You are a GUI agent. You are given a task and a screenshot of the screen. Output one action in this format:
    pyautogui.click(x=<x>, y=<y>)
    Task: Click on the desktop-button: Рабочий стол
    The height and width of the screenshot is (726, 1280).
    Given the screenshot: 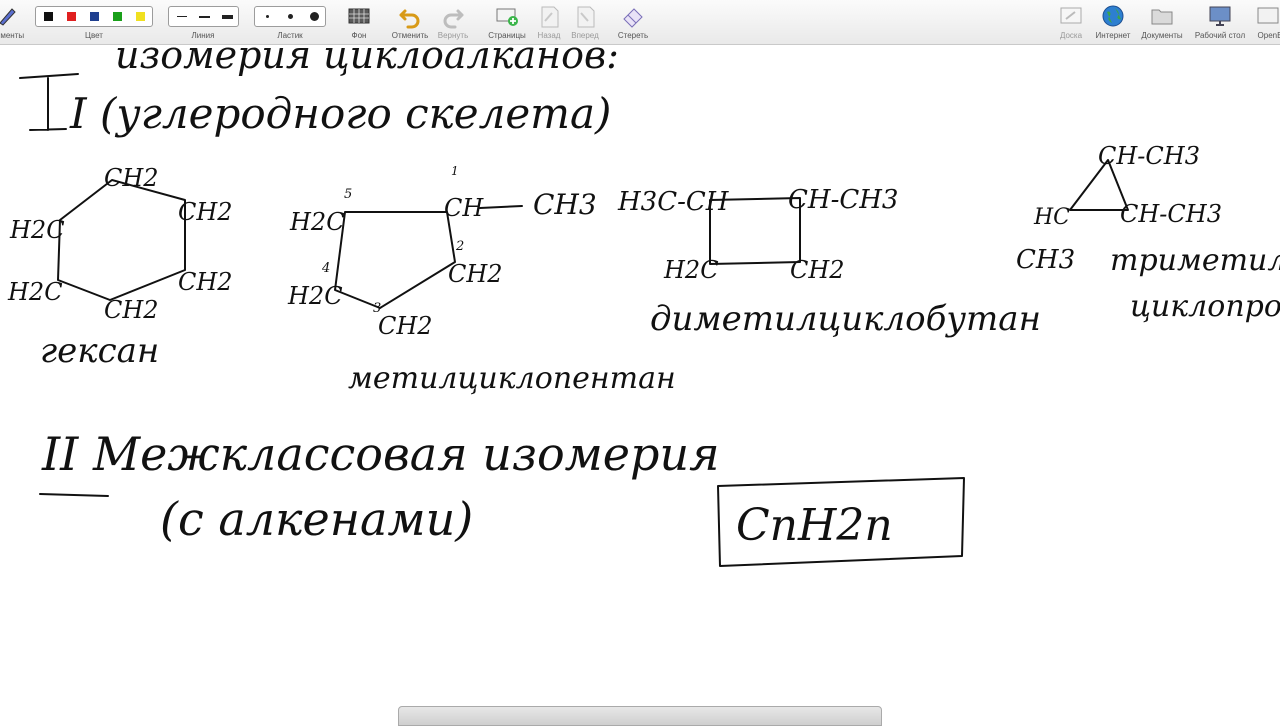 What is the action you would take?
    pyautogui.click(x=1220, y=22)
    